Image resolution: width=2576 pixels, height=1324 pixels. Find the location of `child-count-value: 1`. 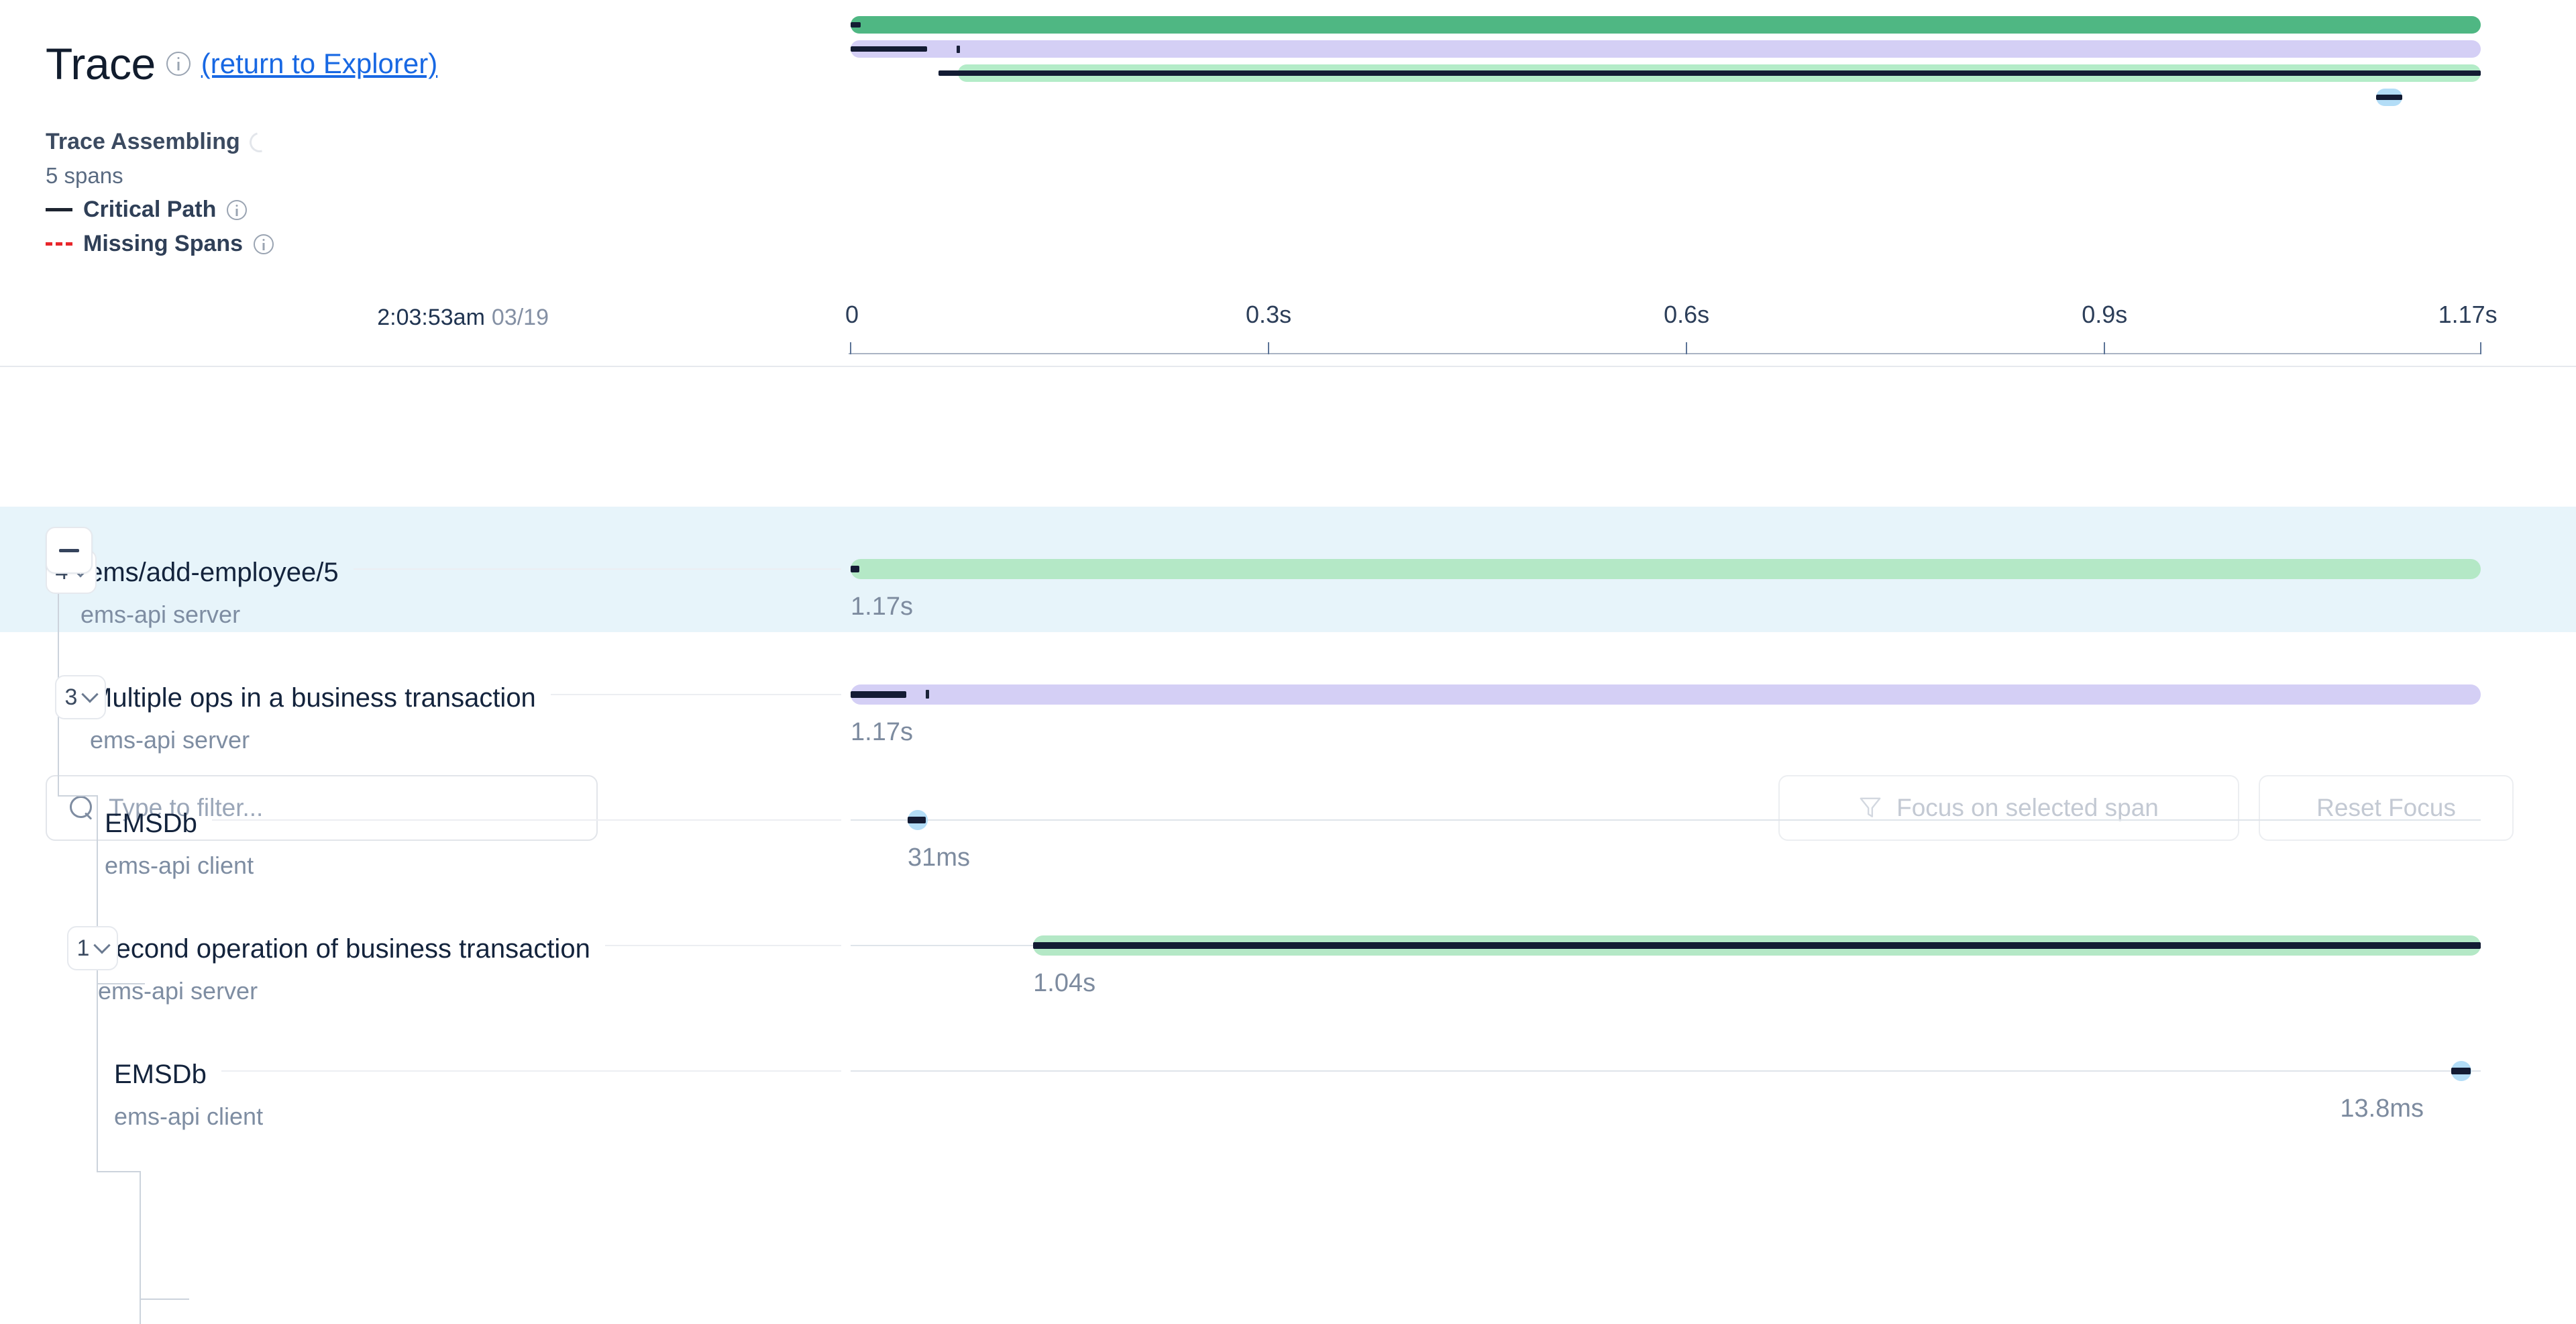

child-count-value: 1 is located at coordinates (83, 948).